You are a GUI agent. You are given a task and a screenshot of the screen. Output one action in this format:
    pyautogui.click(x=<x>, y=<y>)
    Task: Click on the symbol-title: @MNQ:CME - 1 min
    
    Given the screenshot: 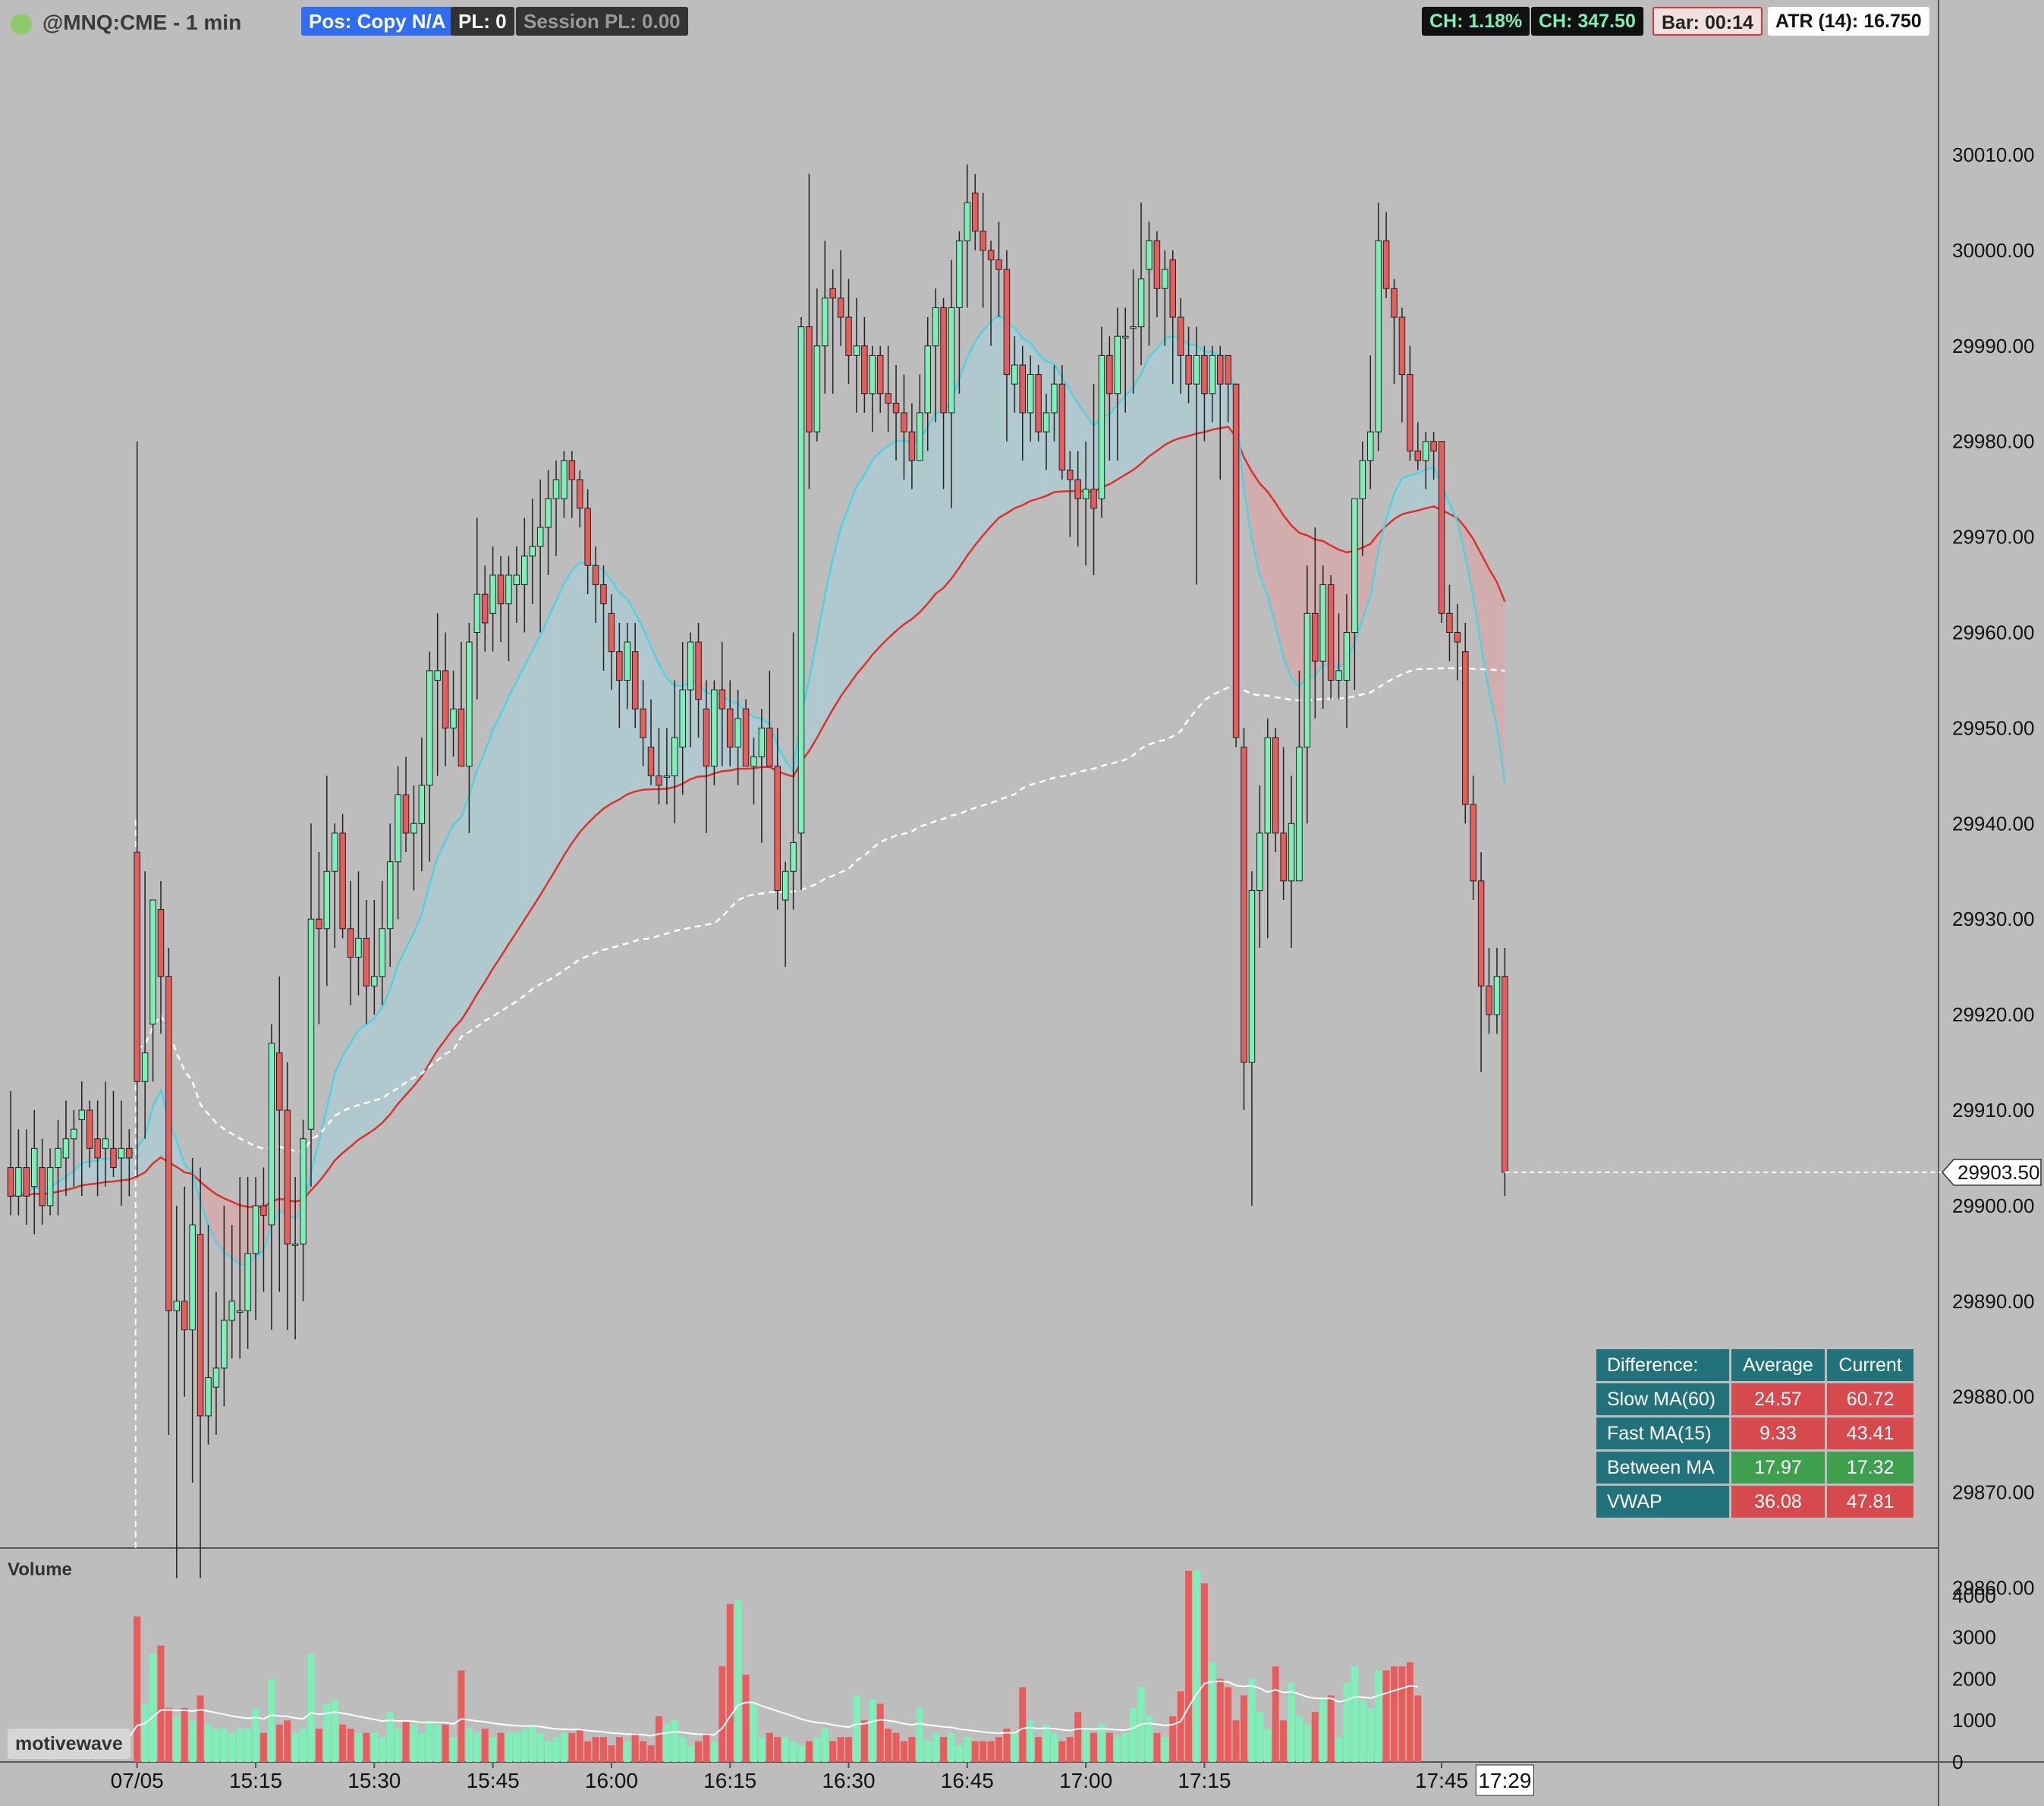 What is the action you would take?
    pyautogui.click(x=141, y=23)
    